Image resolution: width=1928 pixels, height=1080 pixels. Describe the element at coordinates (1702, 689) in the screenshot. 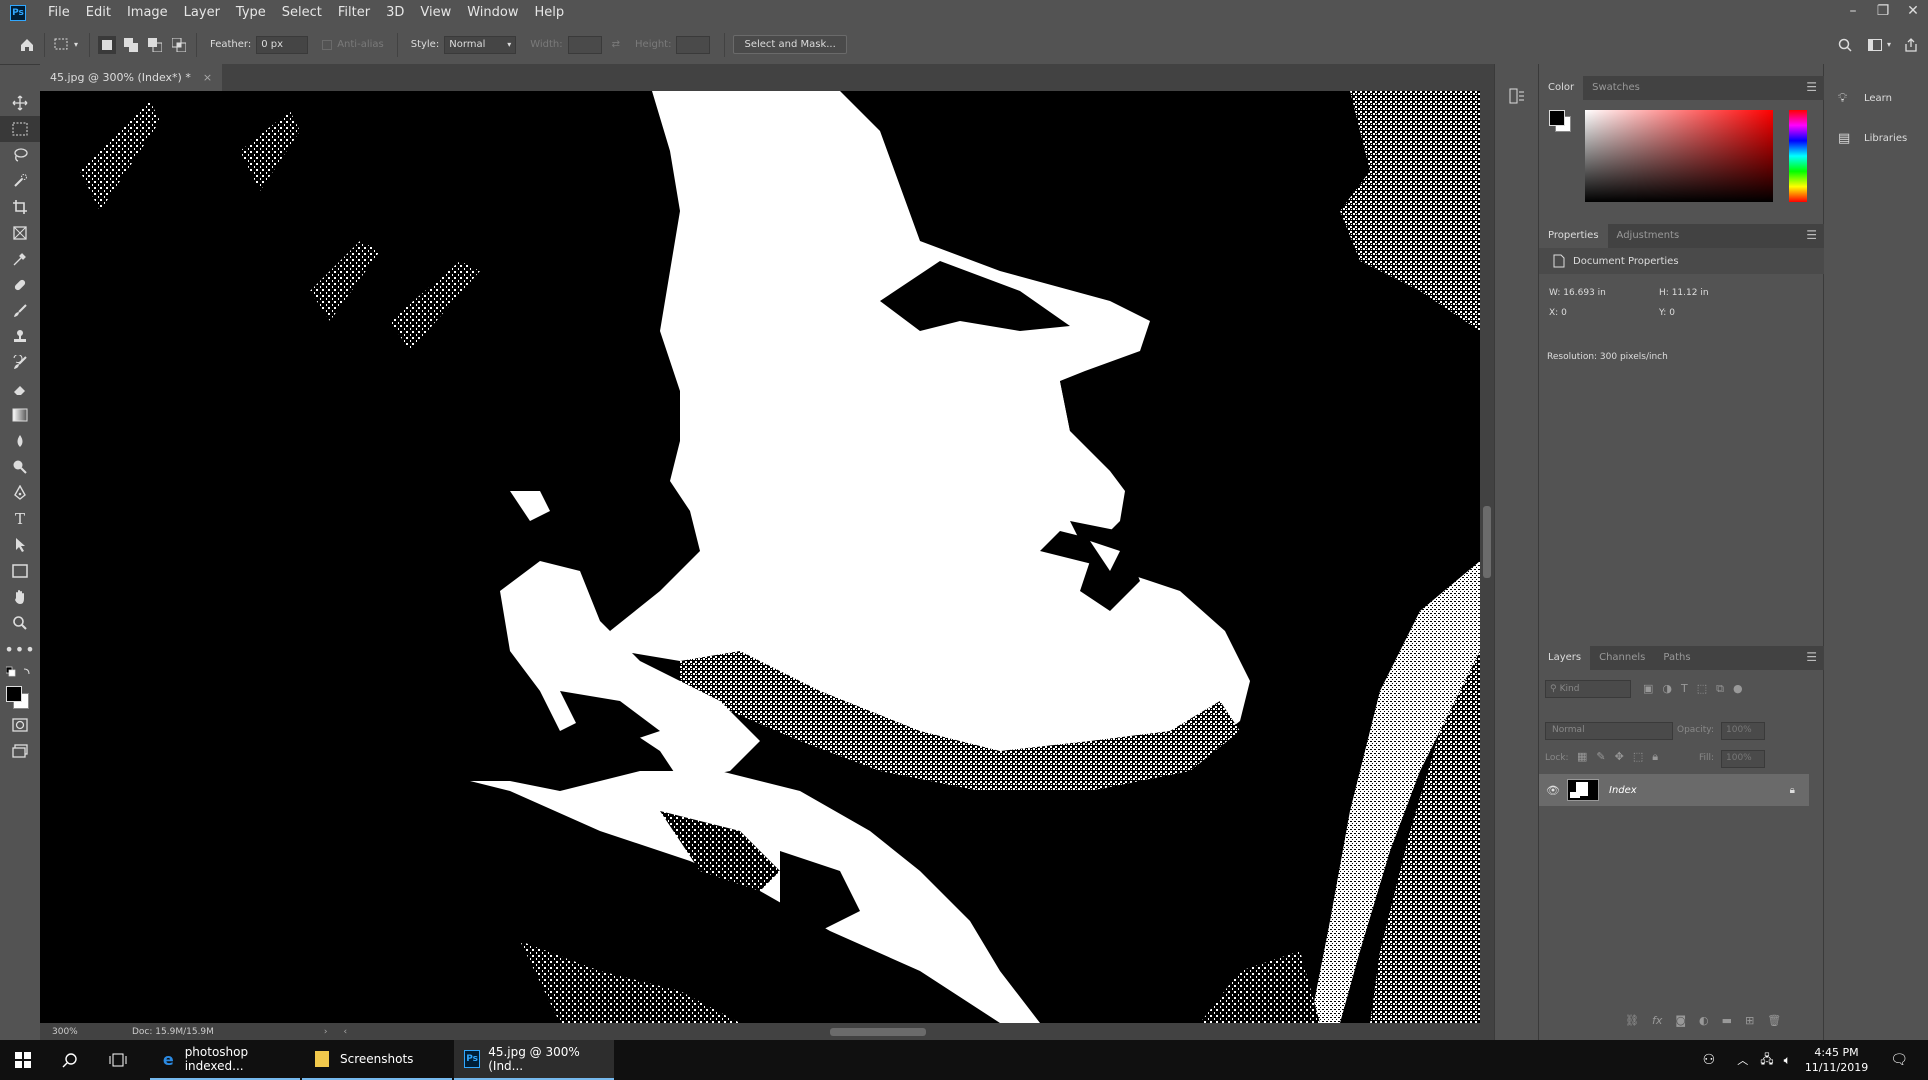

I see `filter-shape-icon: ⬚` at that location.